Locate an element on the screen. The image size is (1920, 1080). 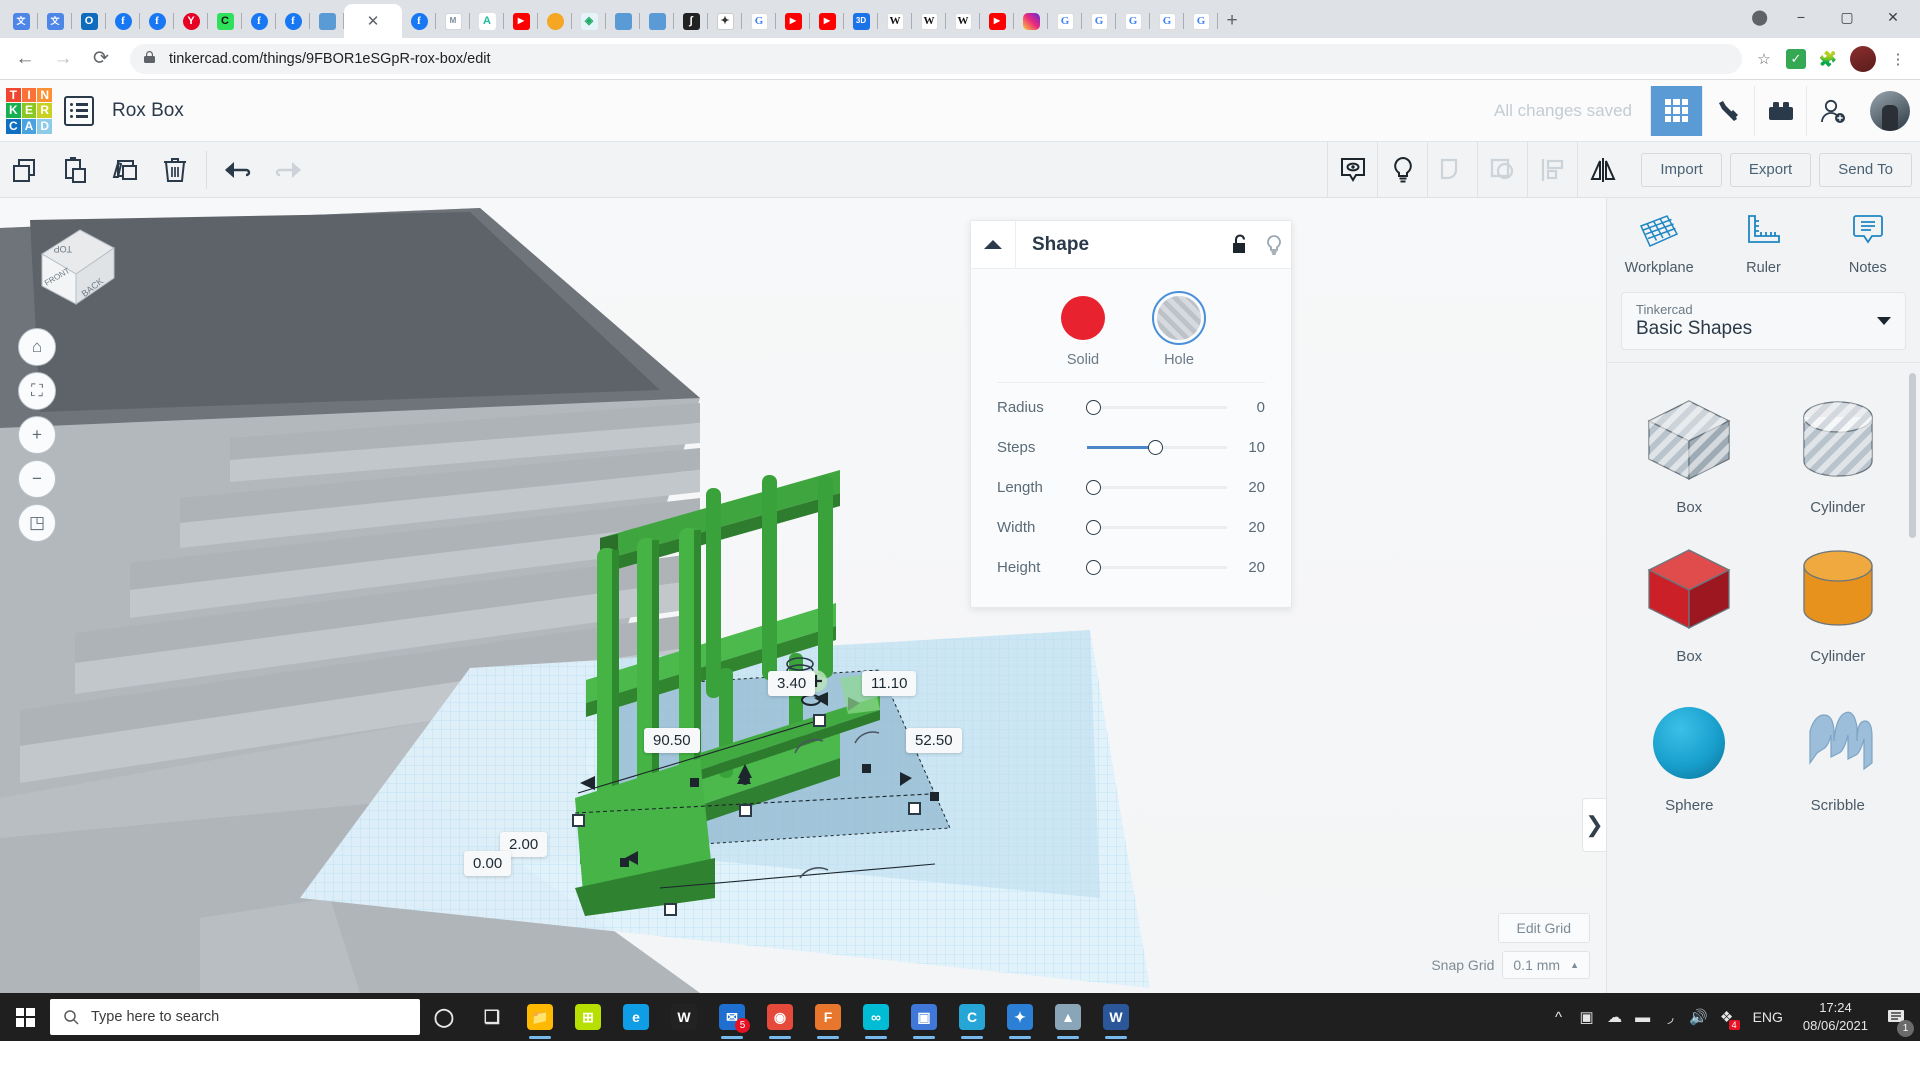
vscode-icon: ✦ is located at coordinates (1020, 1017).